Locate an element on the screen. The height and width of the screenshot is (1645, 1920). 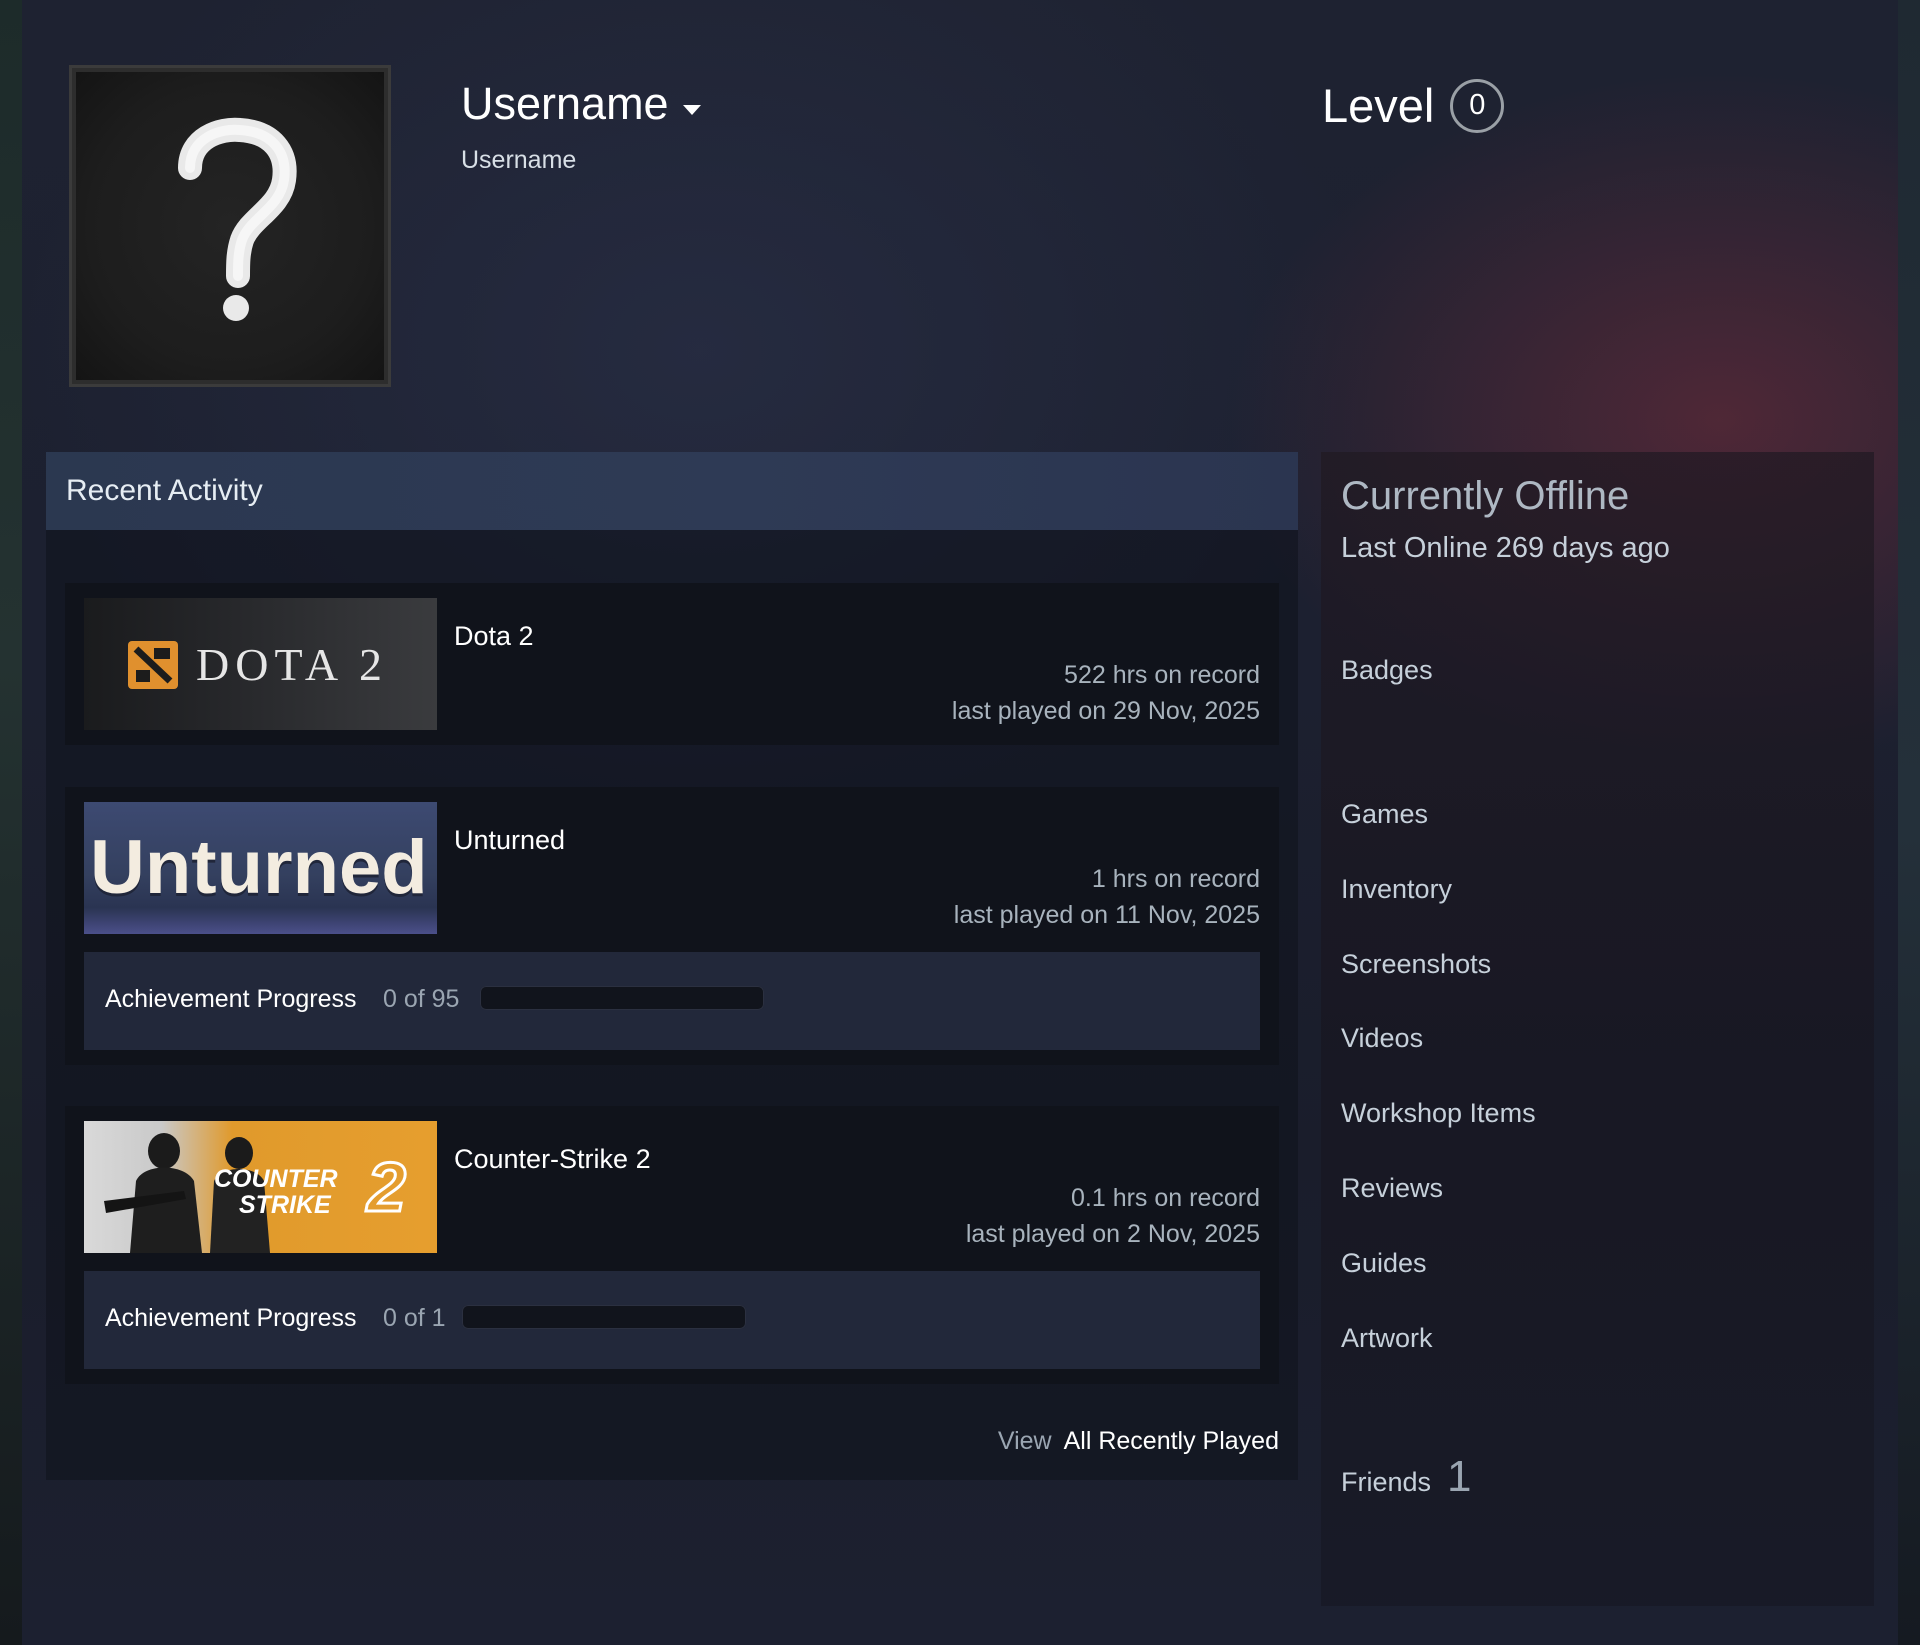
view-all-recently-played: View All Recently Played is located at coordinates (1138, 1441).